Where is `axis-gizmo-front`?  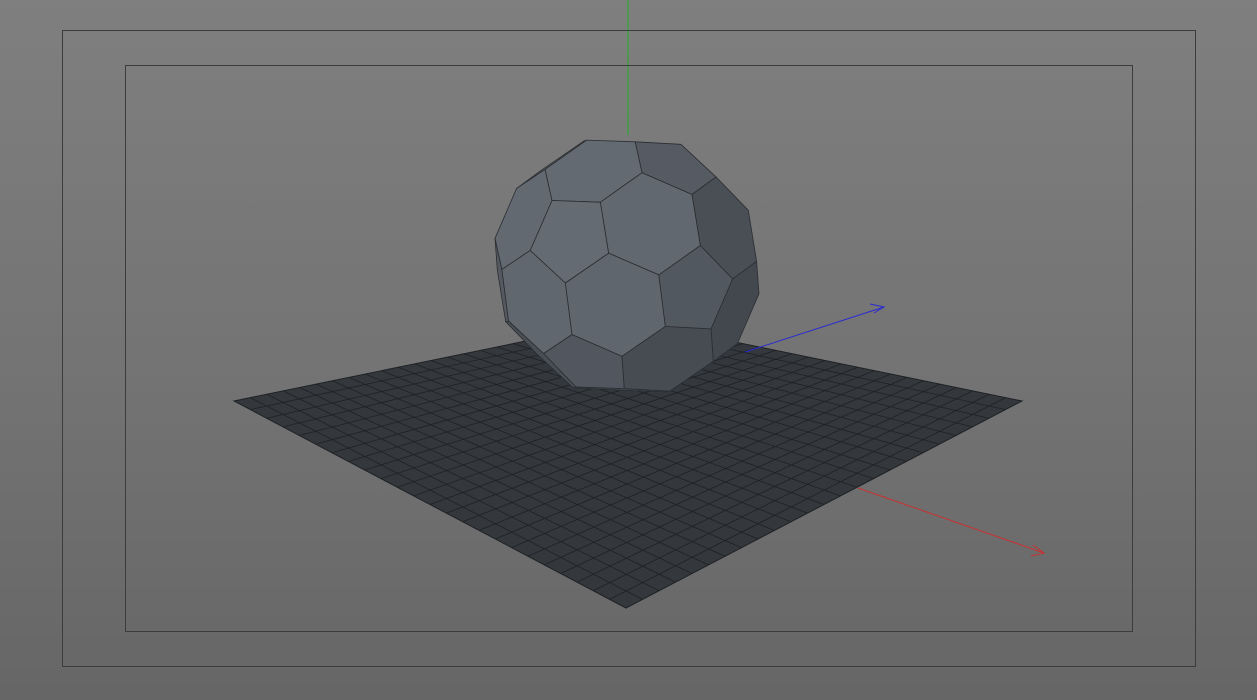
axis-gizmo-front is located at coordinates (951, 522).